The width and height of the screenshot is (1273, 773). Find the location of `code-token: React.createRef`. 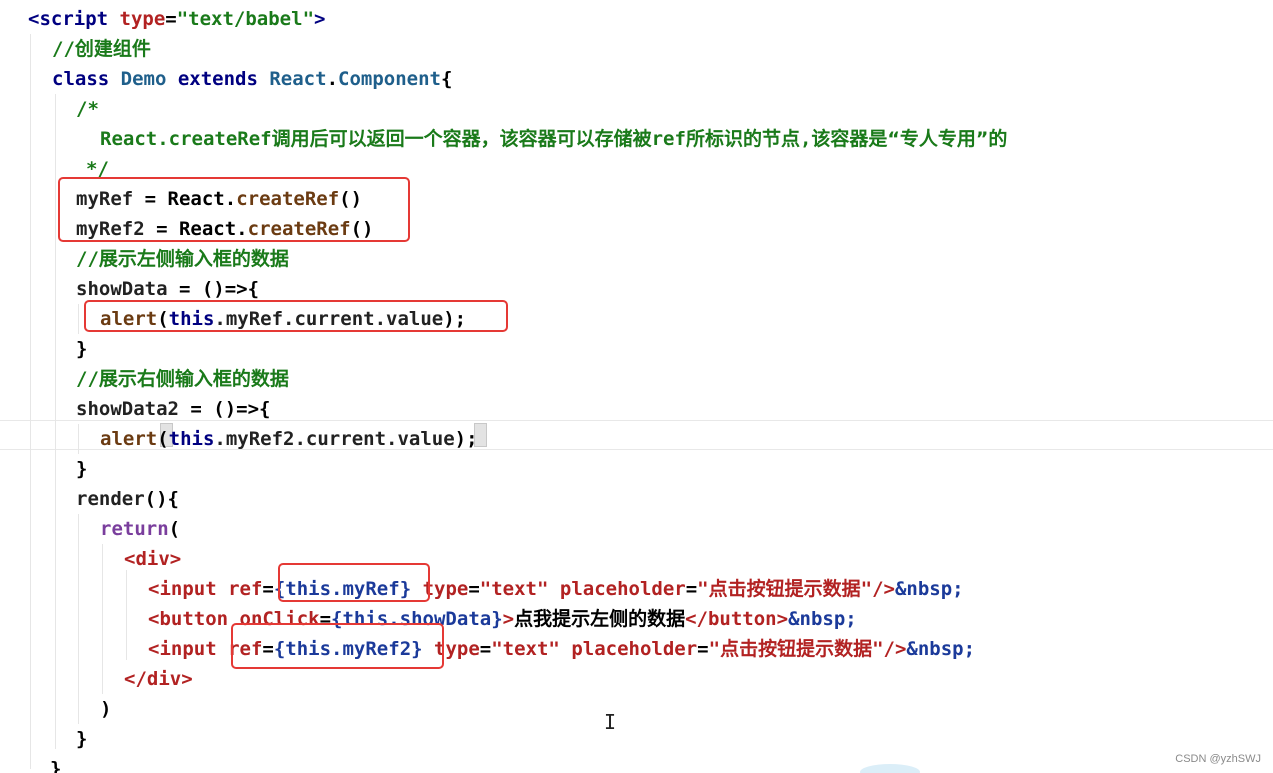

code-token: React.createRef is located at coordinates (186, 139).